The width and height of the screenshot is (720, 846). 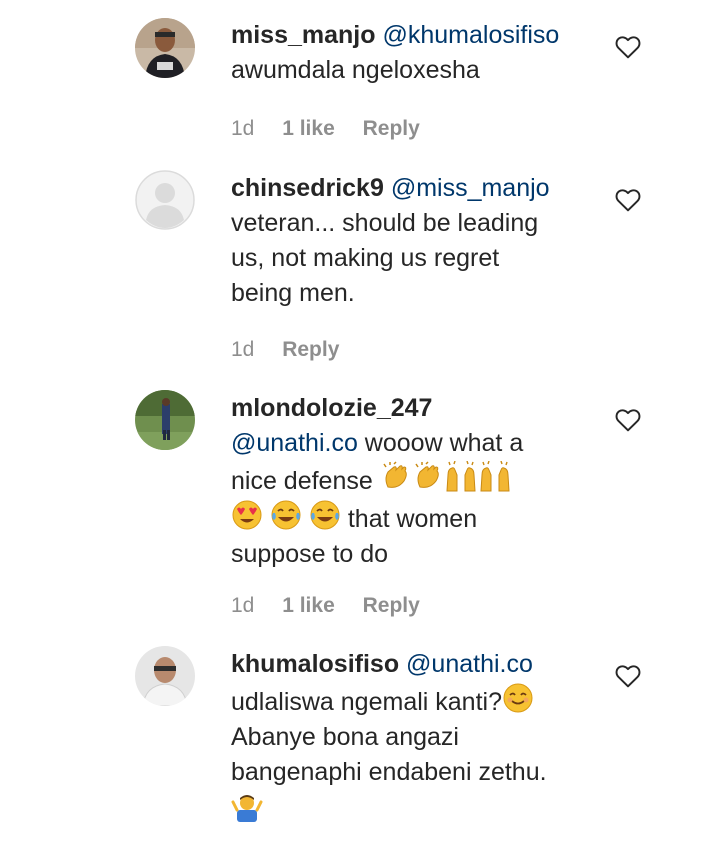 I want to click on comment-line: awumdala ngeloxesha, so click(x=355, y=70).